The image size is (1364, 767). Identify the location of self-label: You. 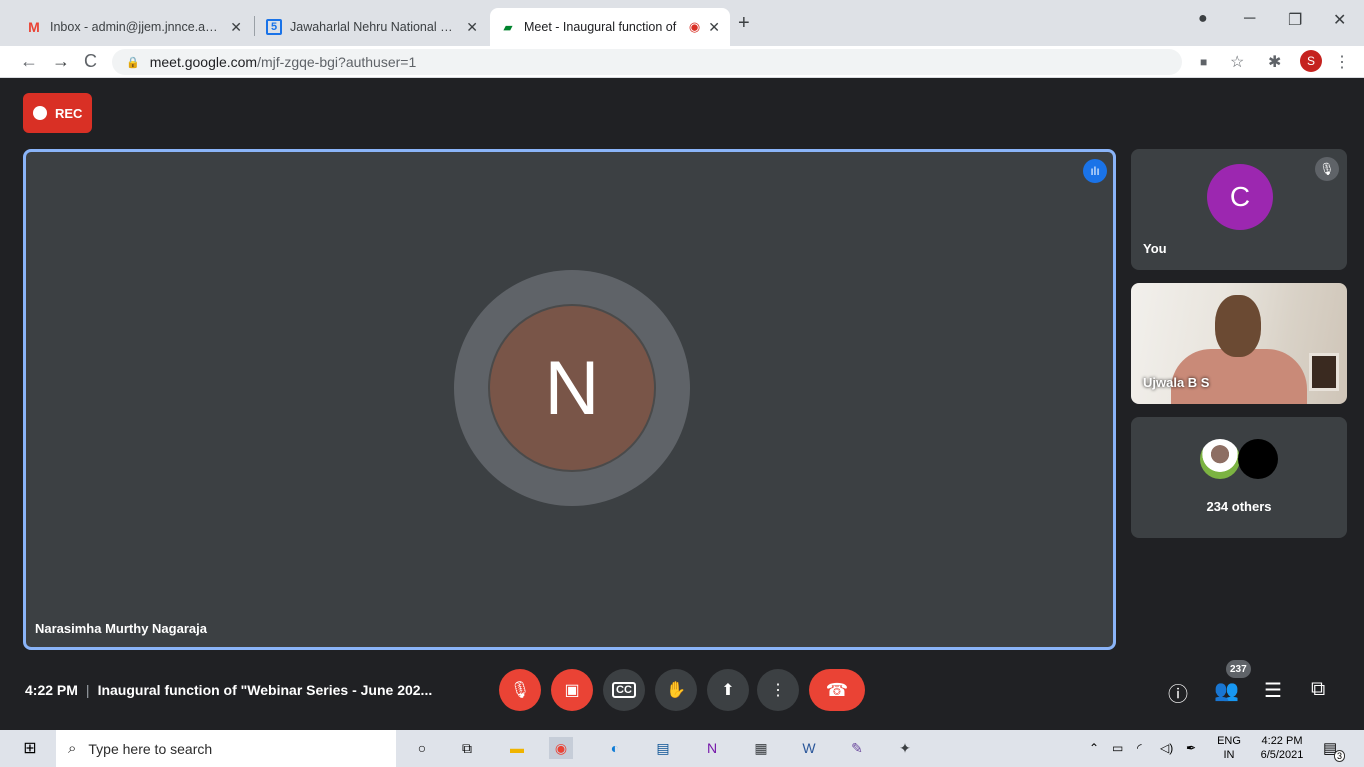
(1155, 248).